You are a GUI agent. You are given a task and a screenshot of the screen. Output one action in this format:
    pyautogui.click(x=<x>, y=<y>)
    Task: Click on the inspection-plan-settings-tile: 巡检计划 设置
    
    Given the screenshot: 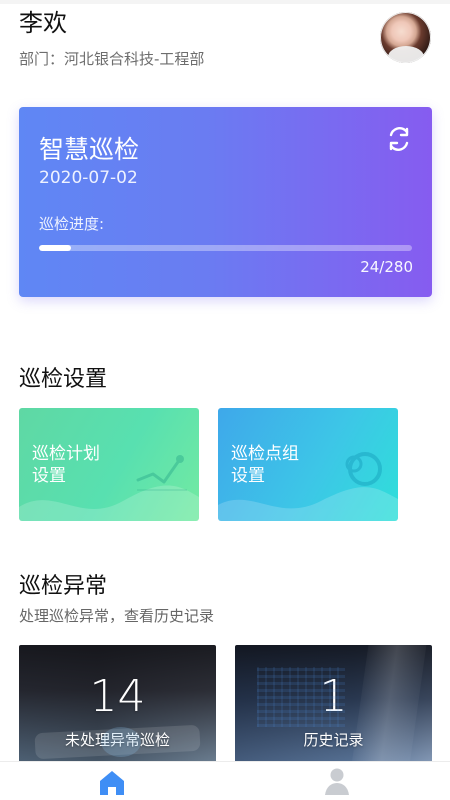 What is the action you would take?
    pyautogui.click(x=109, y=464)
    